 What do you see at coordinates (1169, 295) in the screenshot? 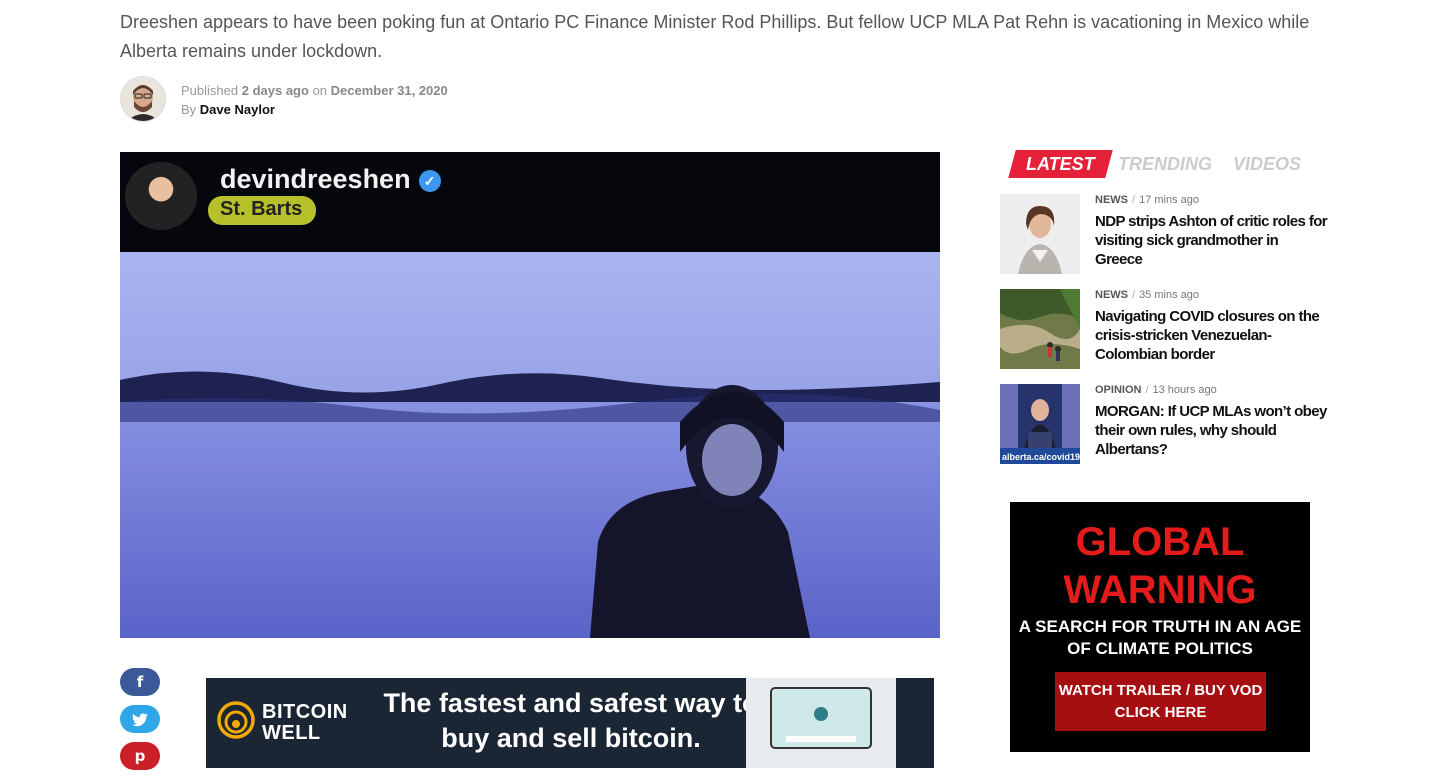
I see `feed-time: 35 mins ago` at bounding box center [1169, 295].